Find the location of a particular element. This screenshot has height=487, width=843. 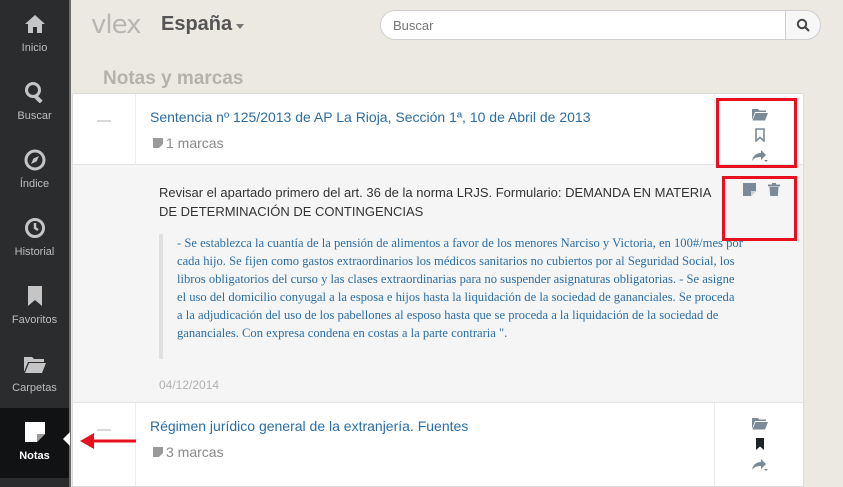

bookmark-filled-icon is located at coordinates (760, 444).